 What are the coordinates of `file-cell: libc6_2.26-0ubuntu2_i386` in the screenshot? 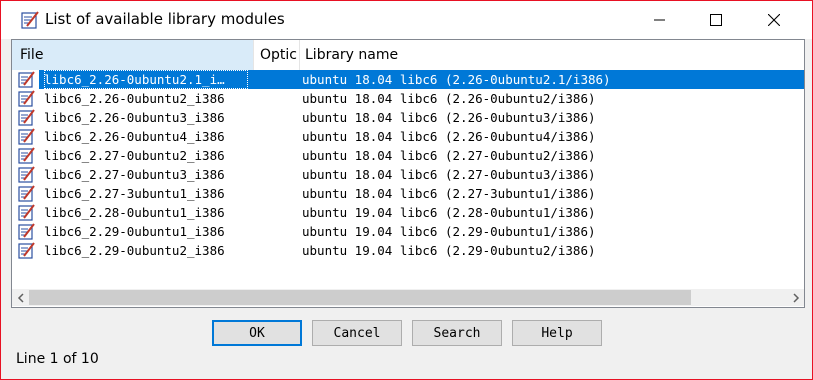 It's located at (134, 98).